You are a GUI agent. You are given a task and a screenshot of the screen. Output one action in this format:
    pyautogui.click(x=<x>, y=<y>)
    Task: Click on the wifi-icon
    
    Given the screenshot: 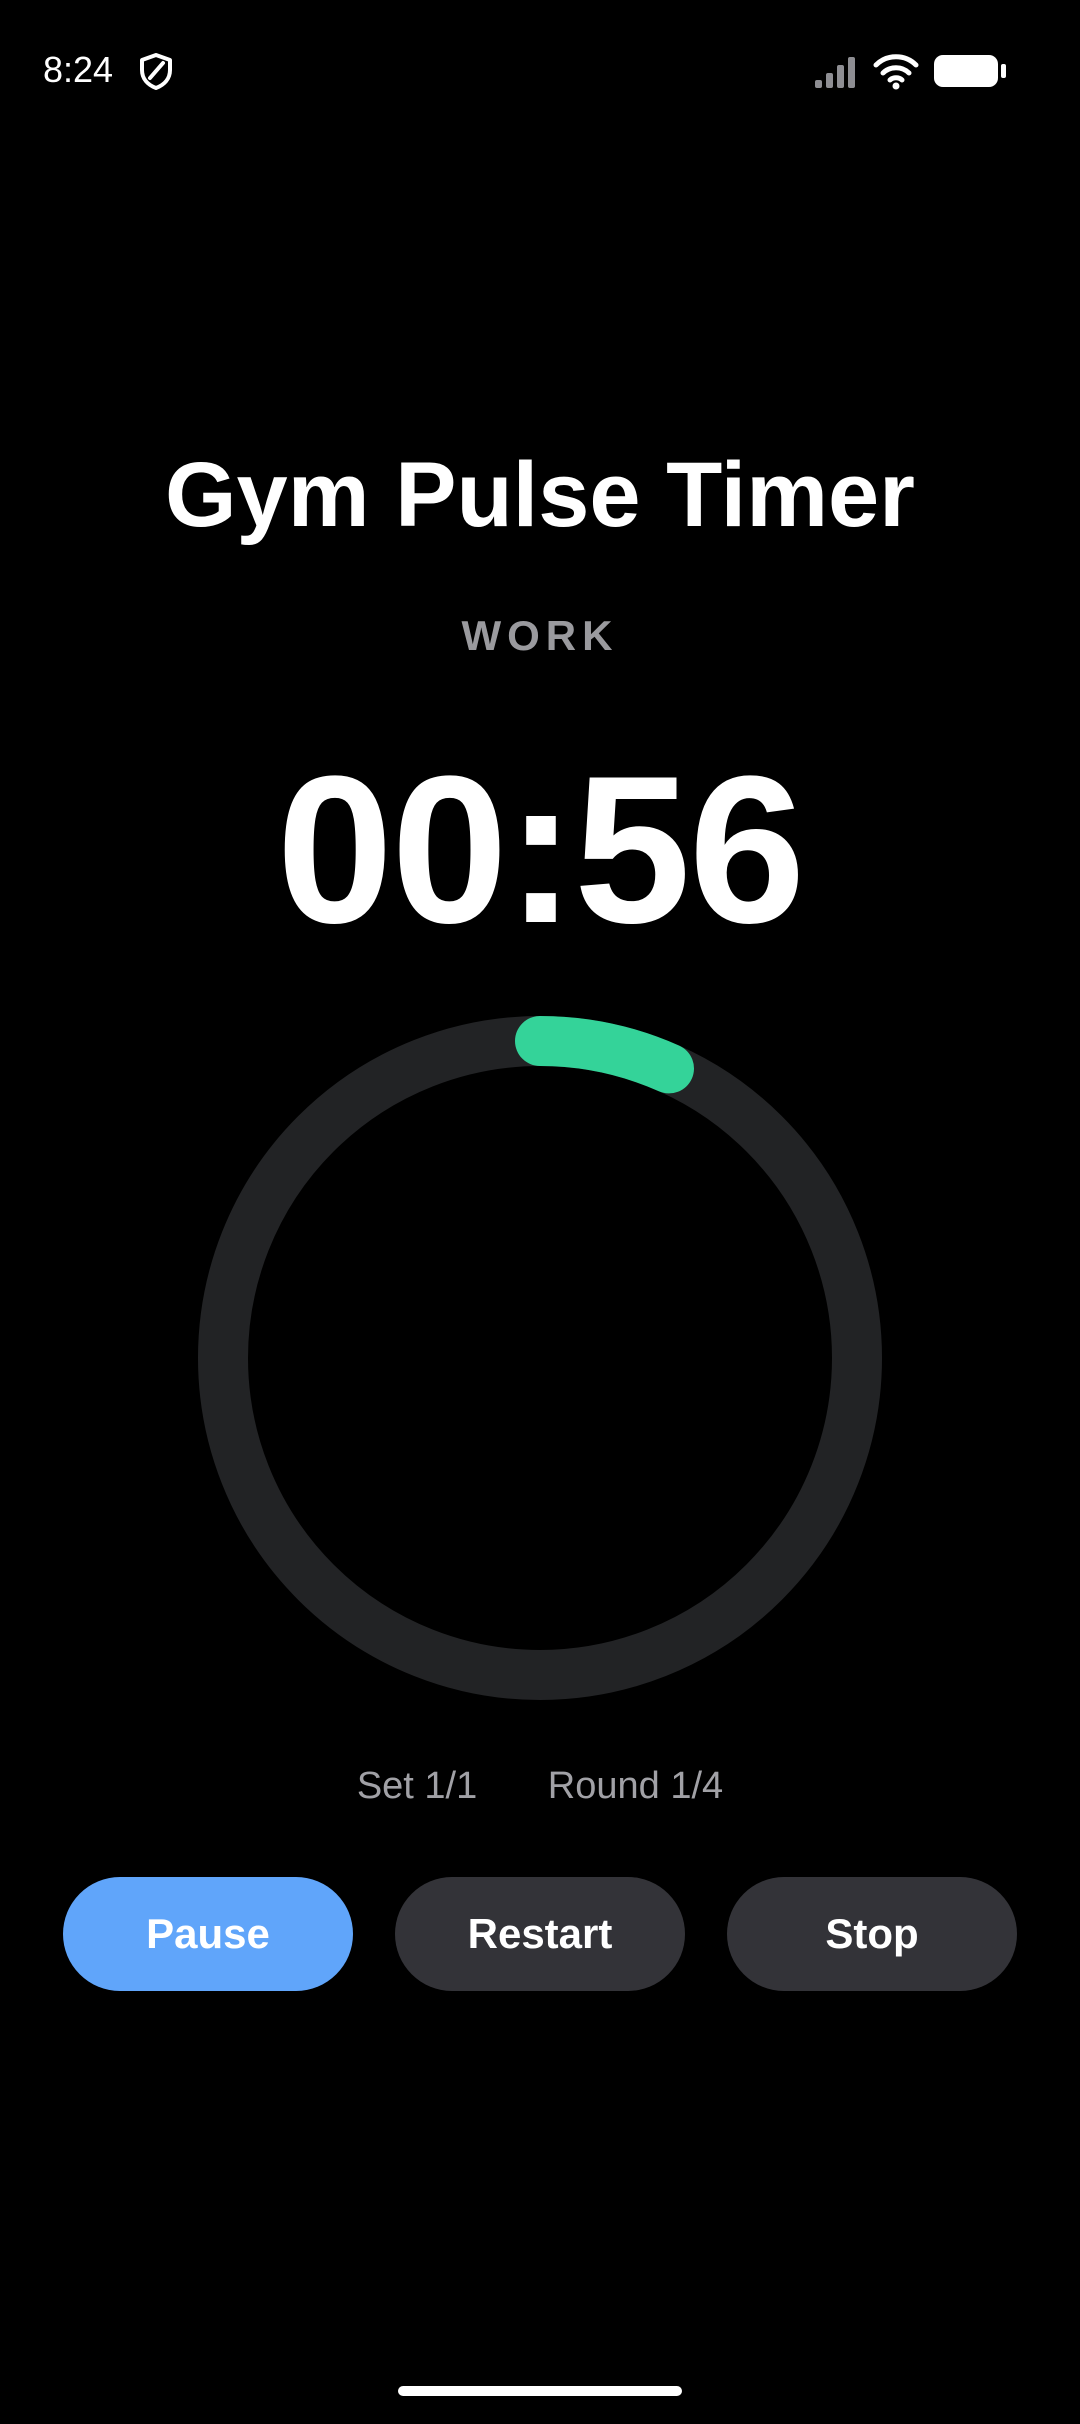 What is the action you would take?
    pyautogui.click(x=896, y=72)
    